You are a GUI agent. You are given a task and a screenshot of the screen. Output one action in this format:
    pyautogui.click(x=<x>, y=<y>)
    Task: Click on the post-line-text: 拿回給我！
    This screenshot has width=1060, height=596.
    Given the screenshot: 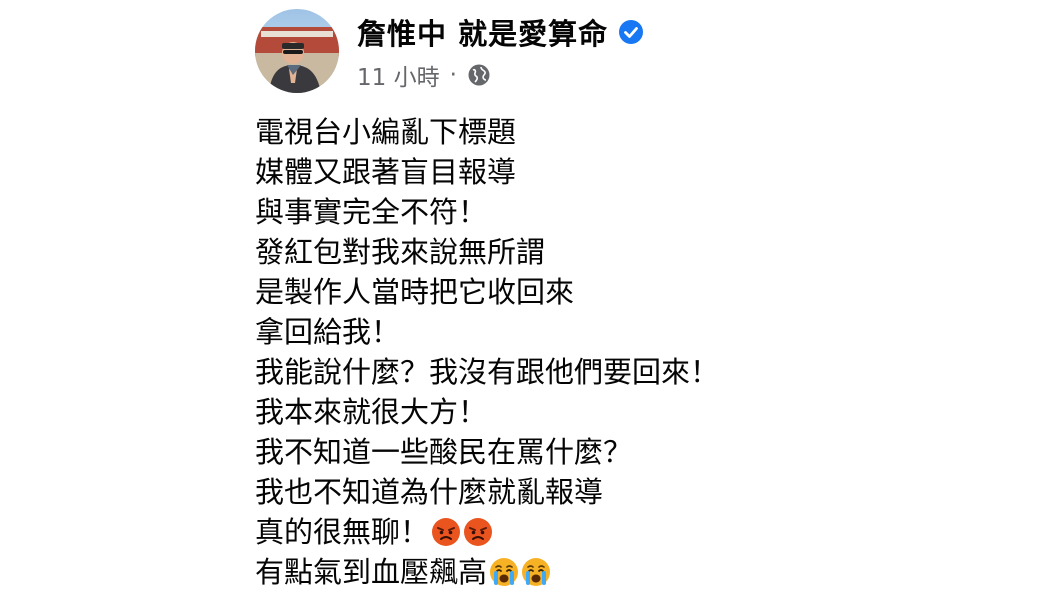 What is the action you would take?
    pyautogui.click(x=328, y=332)
    